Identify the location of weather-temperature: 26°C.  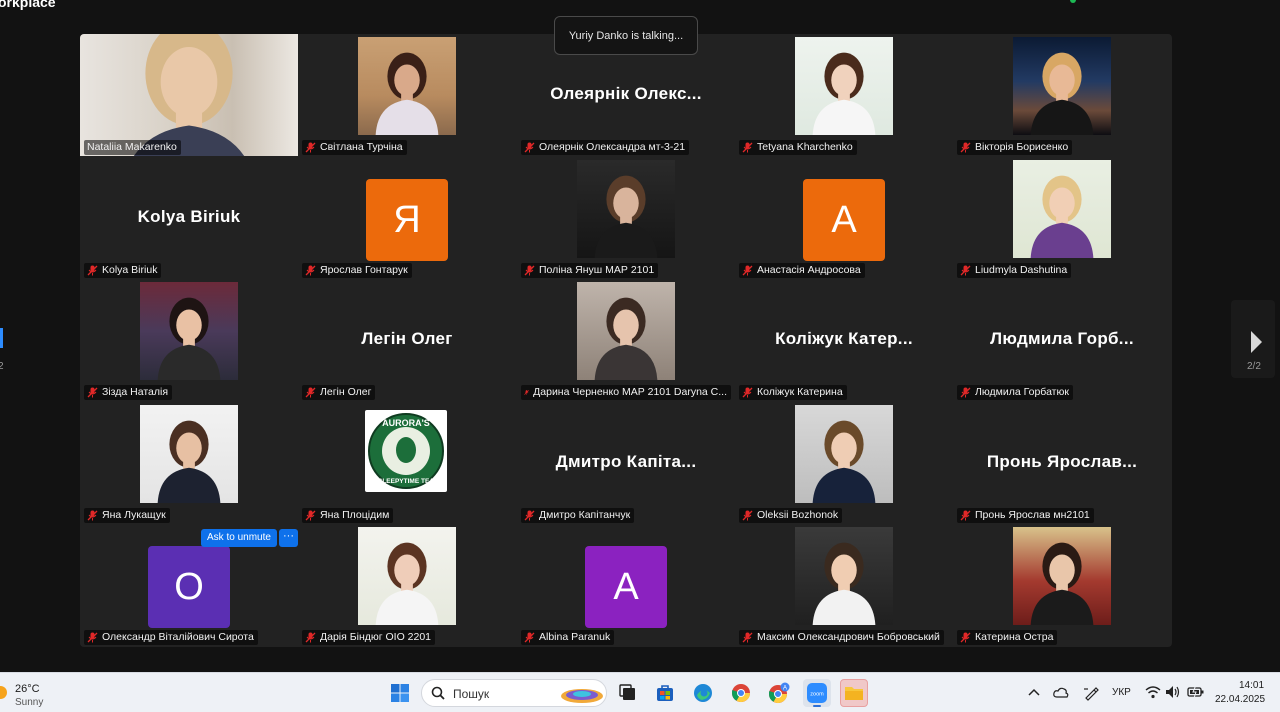
(27, 689).